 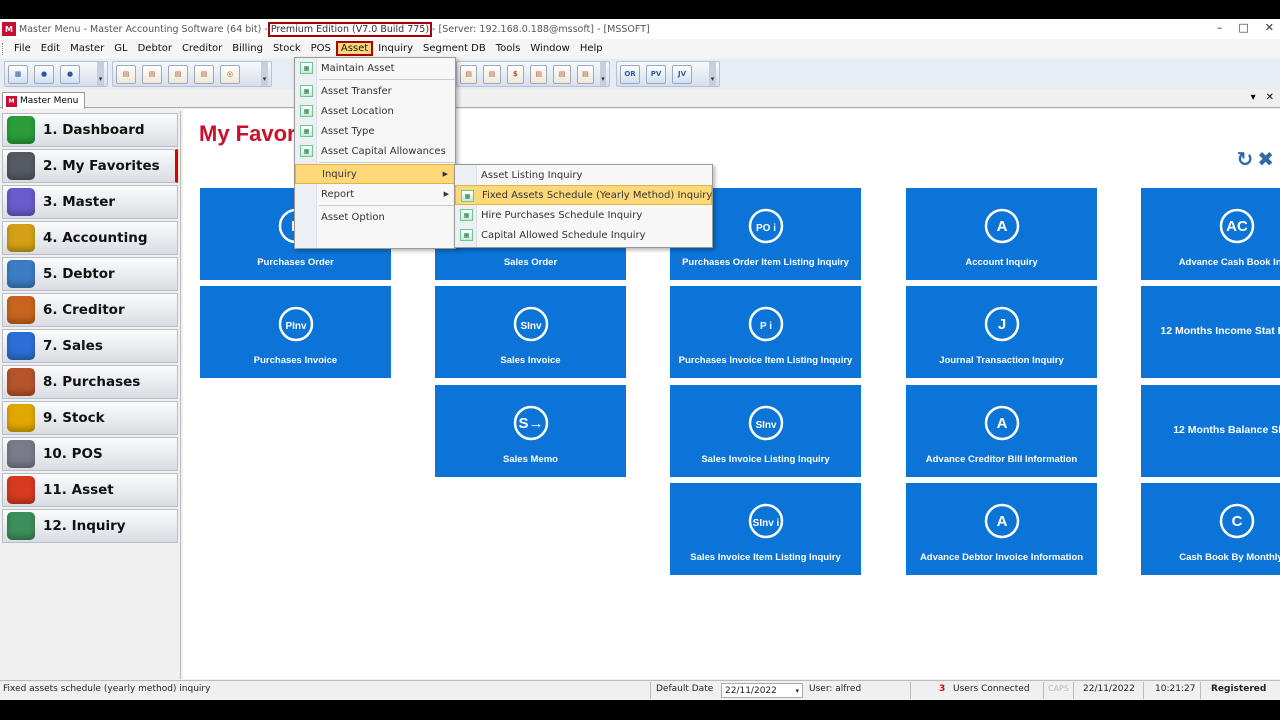 What do you see at coordinates (73, 454) in the screenshot?
I see `sidebar-item-label: 10. POS` at bounding box center [73, 454].